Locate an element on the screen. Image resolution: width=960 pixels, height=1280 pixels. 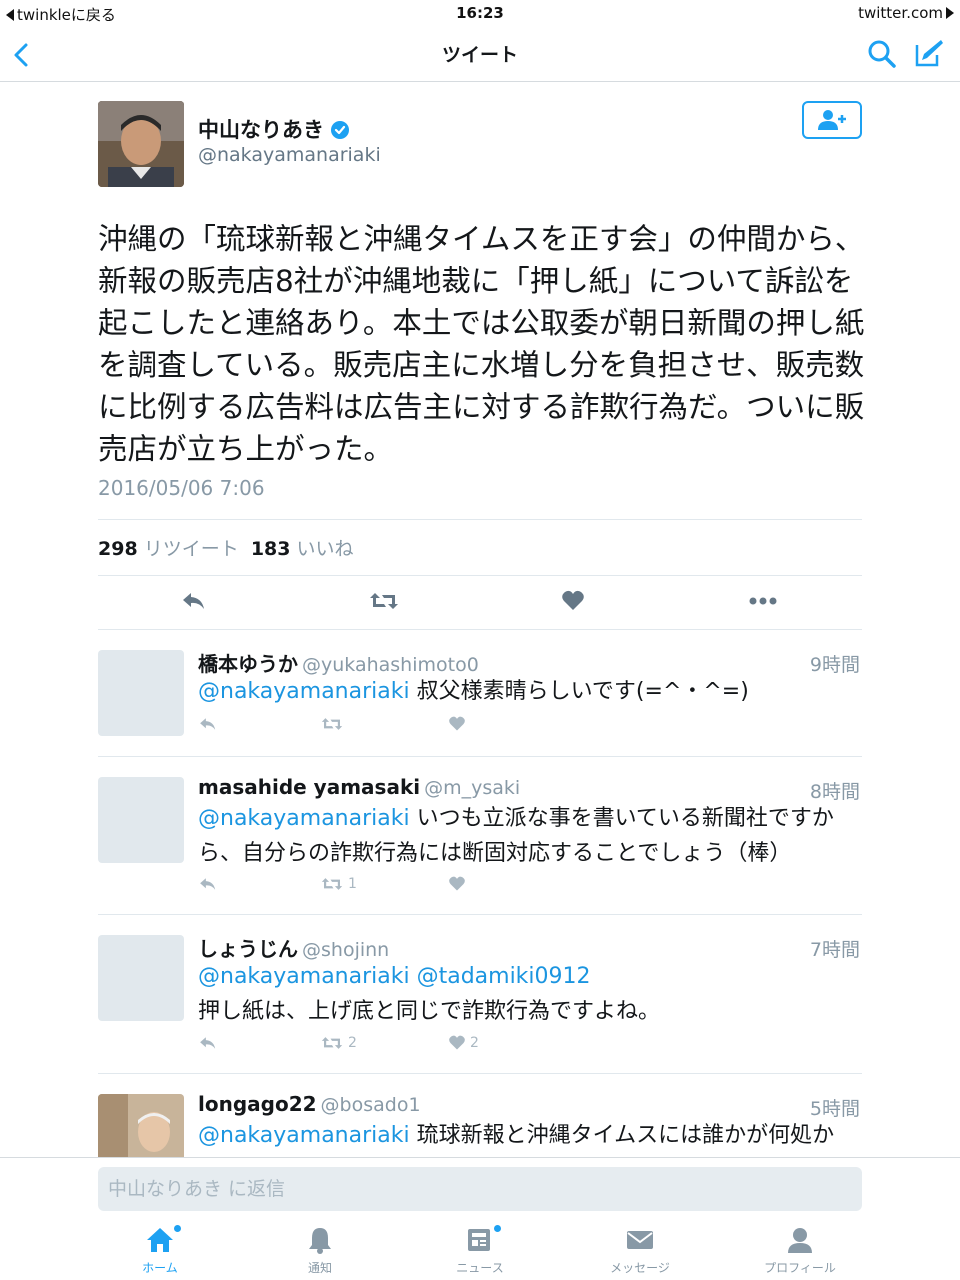
user-photo-icon is located at coordinates (141, 1125).